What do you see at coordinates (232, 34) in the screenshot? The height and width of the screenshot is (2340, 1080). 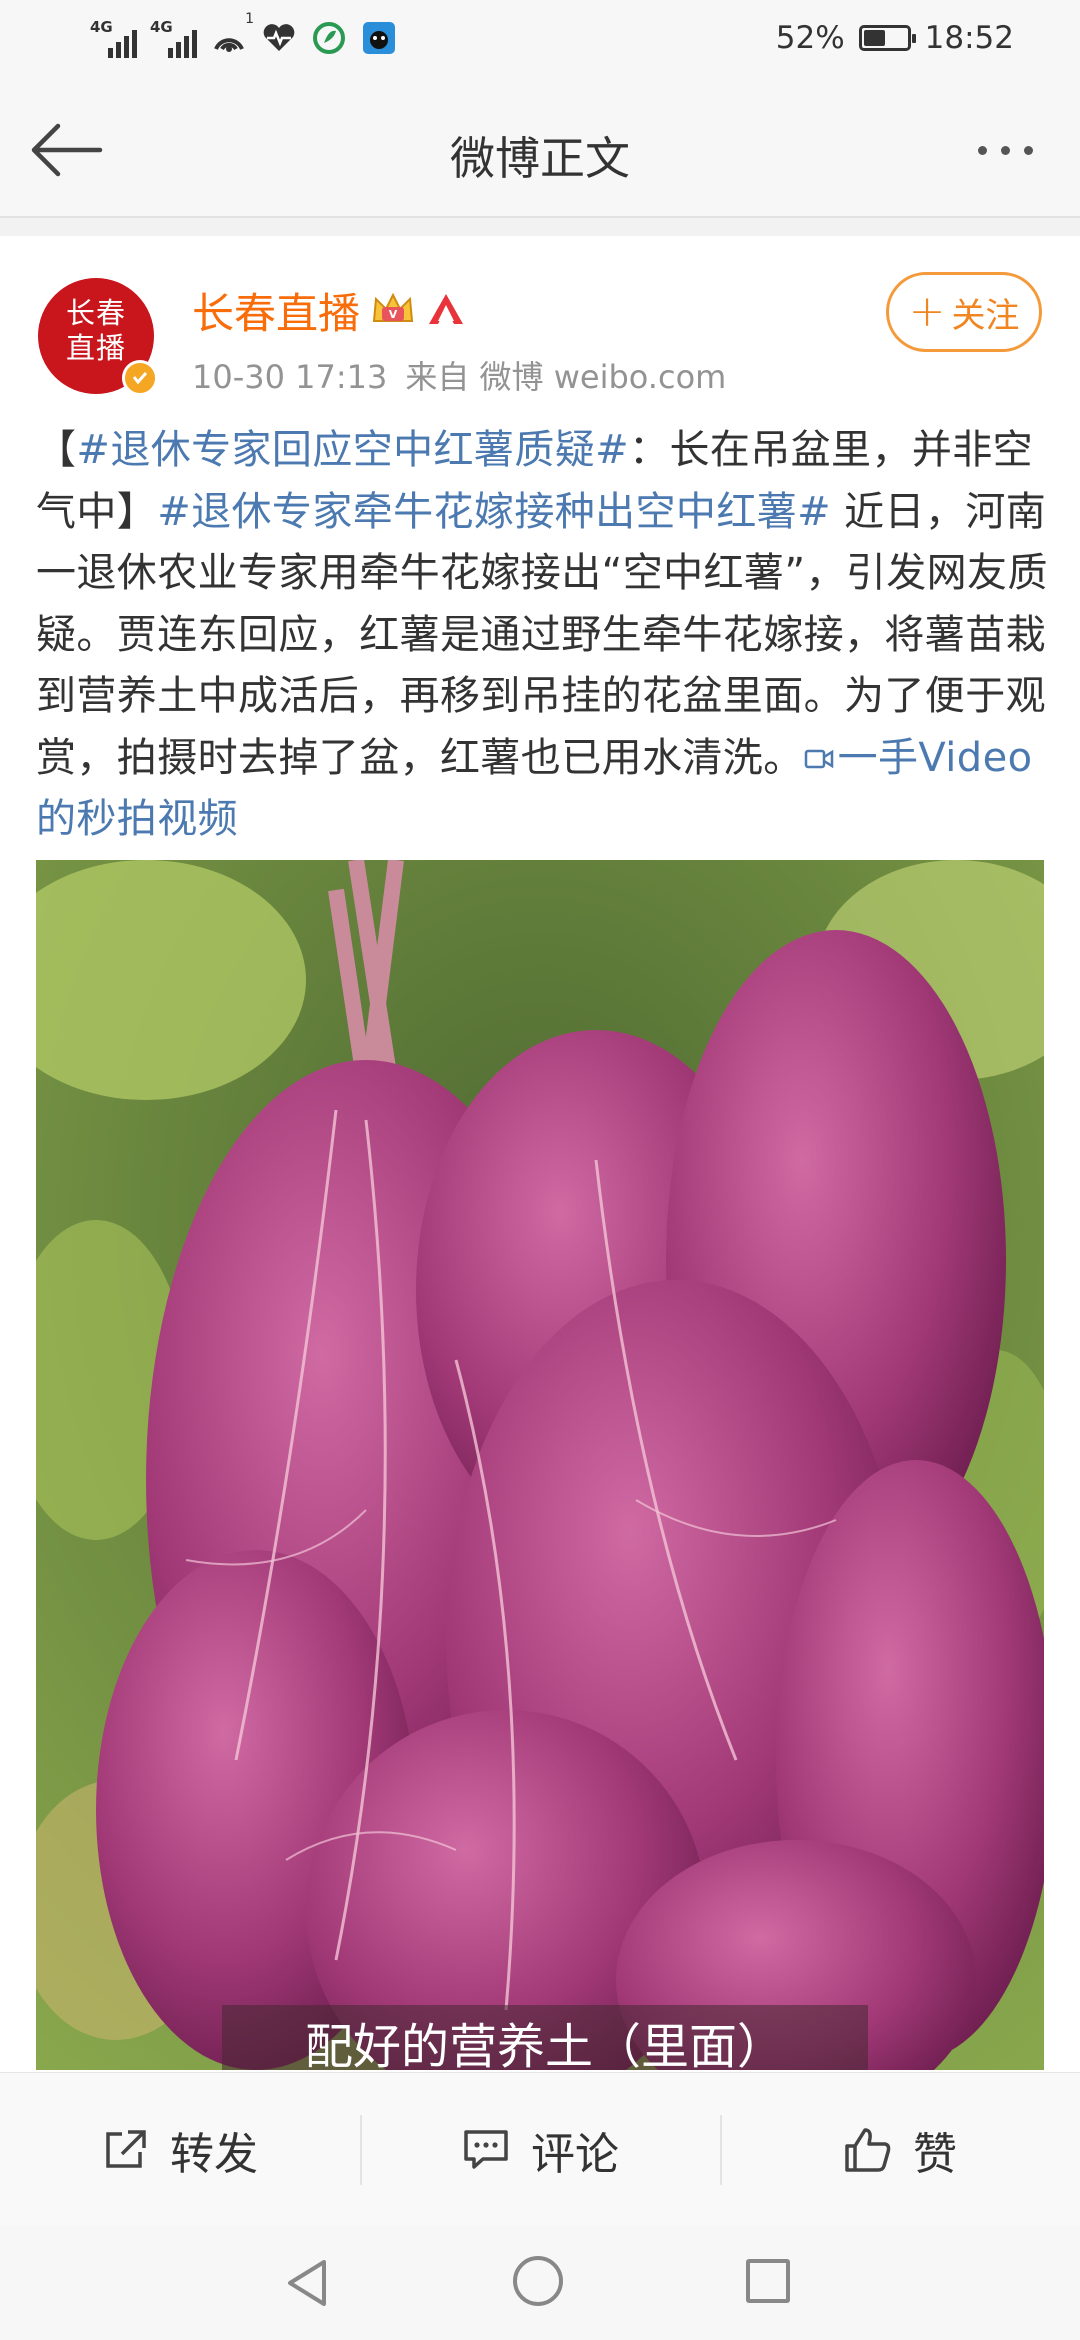 I see `hotspot-icon: 1` at bounding box center [232, 34].